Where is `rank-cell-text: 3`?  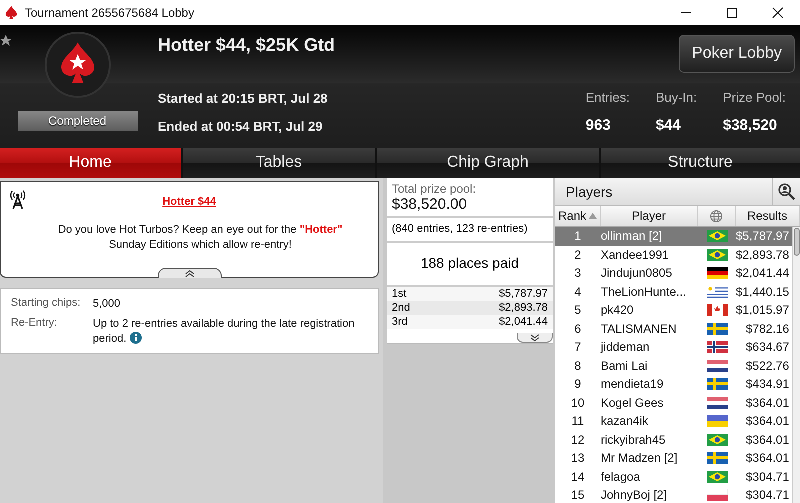 rank-cell-text: 3 is located at coordinates (578, 273).